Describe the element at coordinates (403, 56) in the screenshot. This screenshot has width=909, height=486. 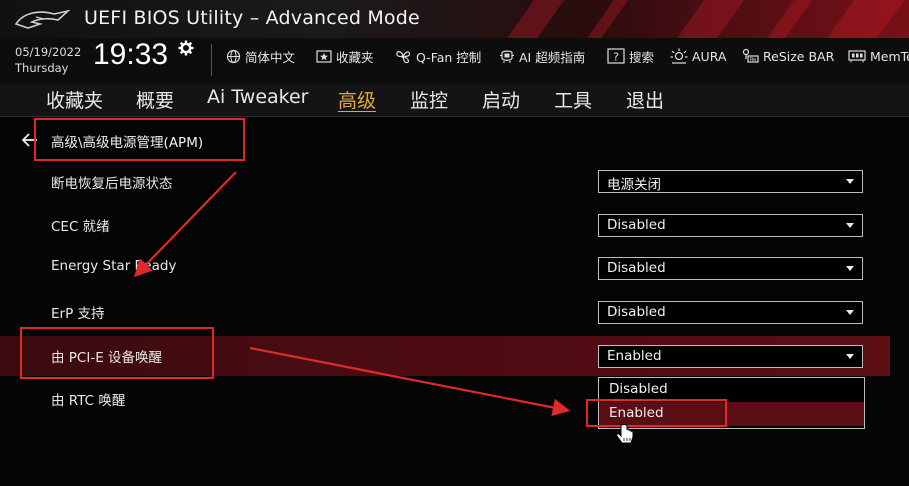
I see `fan-icon` at that location.